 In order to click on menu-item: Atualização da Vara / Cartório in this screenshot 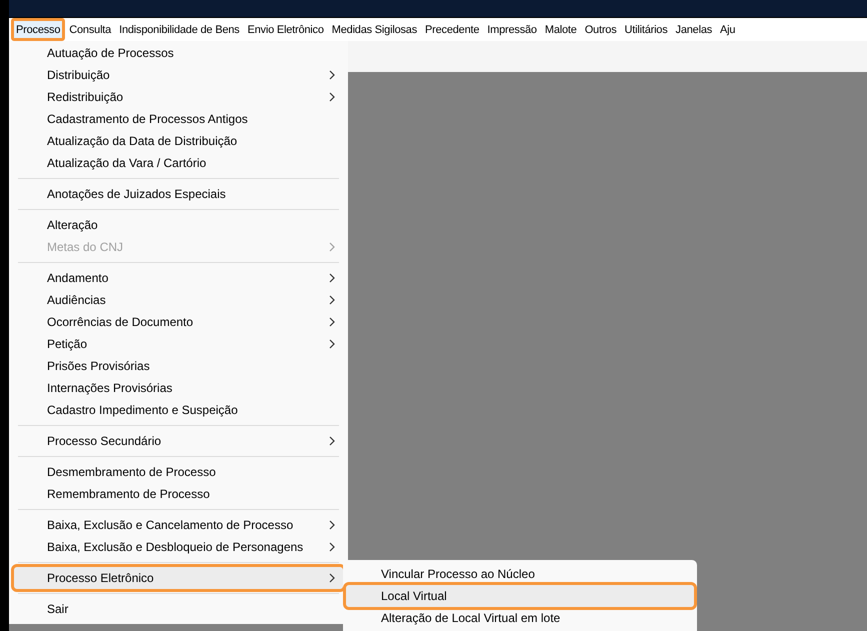, I will do `click(178, 163)`.